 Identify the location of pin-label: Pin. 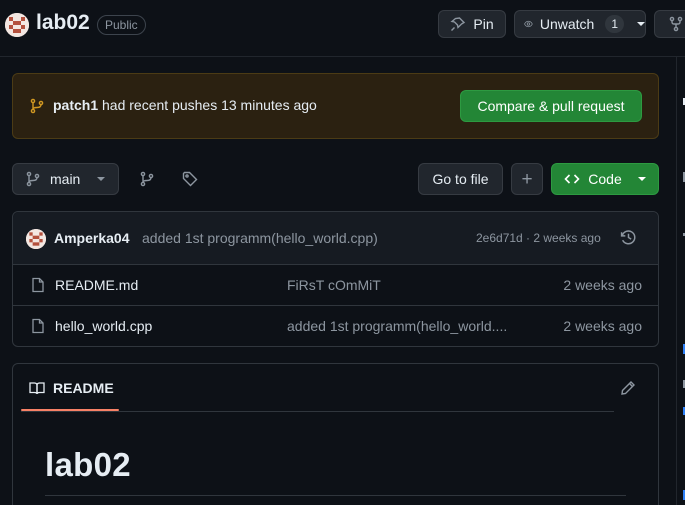
(483, 24).